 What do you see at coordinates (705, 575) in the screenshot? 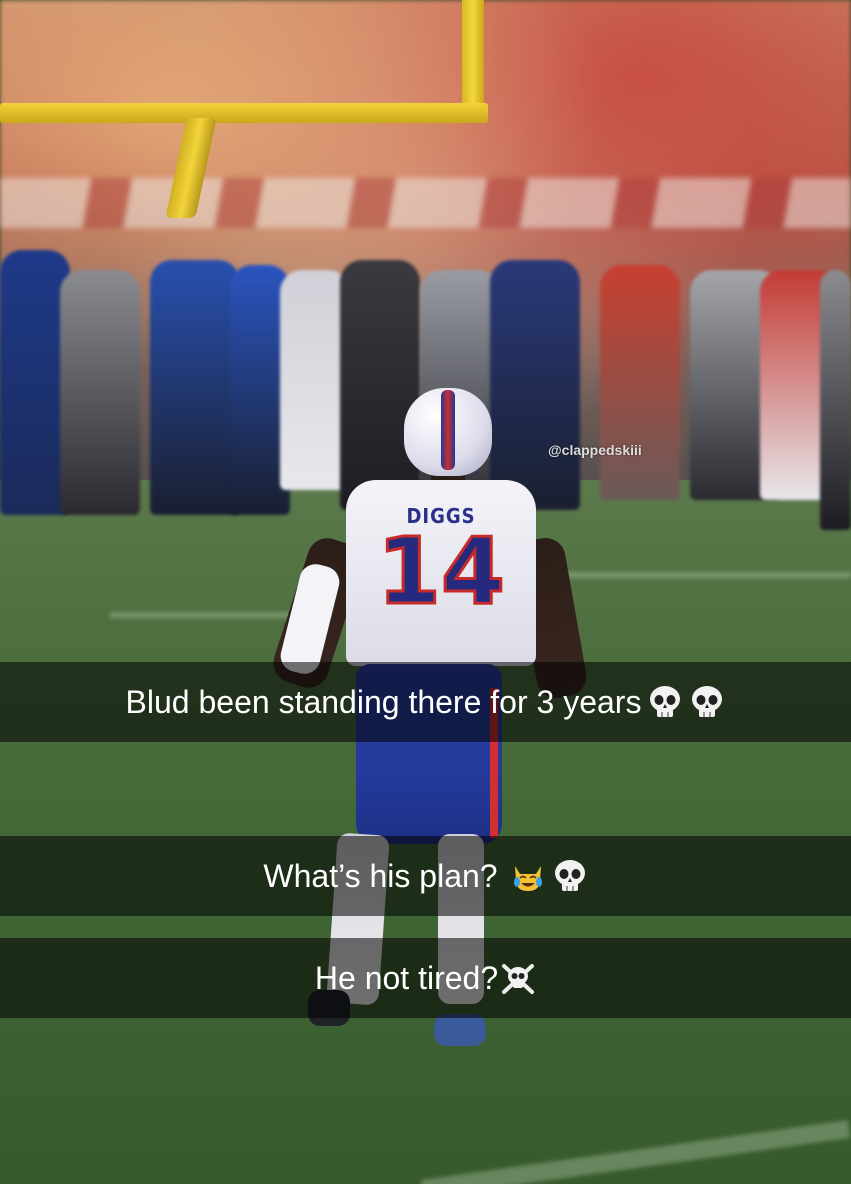
I see `field-line` at bounding box center [705, 575].